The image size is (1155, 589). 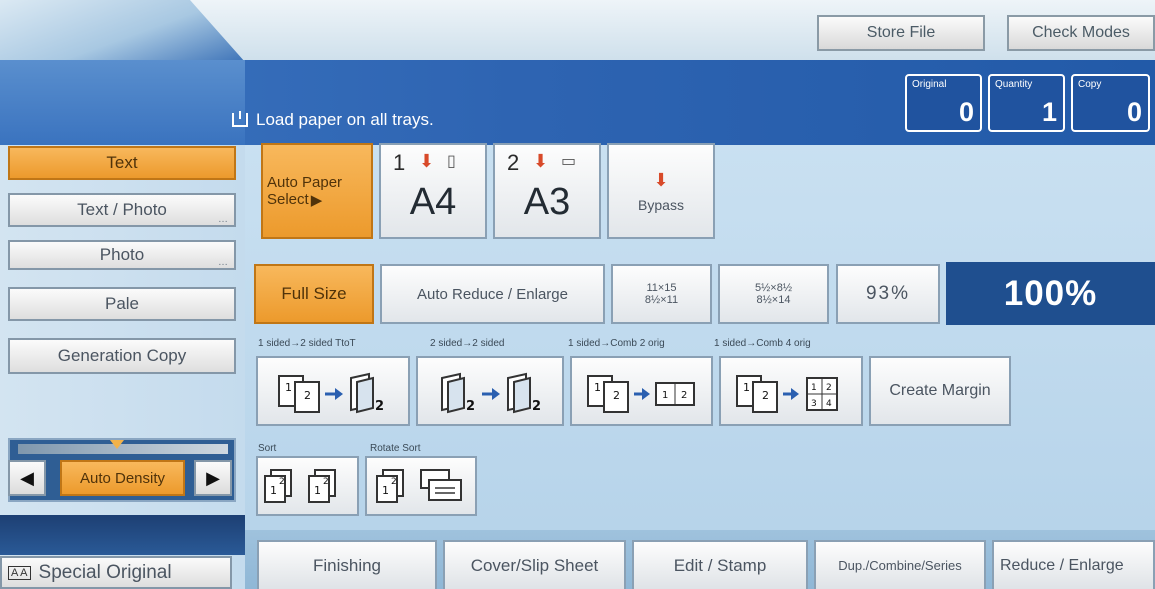 I want to click on bypass-tray-icon: ⬇, so click(x=661, y=179).